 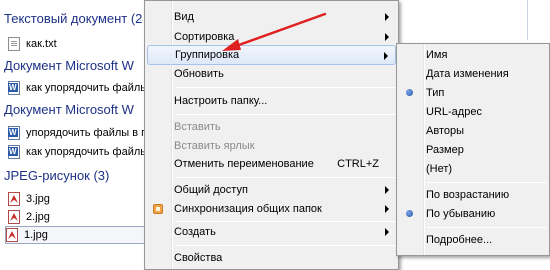 What do you see at coordinates (271, 127) in the screenshot?
I see `menu-item-paste: Вставить` at bounding box center [271, 127].